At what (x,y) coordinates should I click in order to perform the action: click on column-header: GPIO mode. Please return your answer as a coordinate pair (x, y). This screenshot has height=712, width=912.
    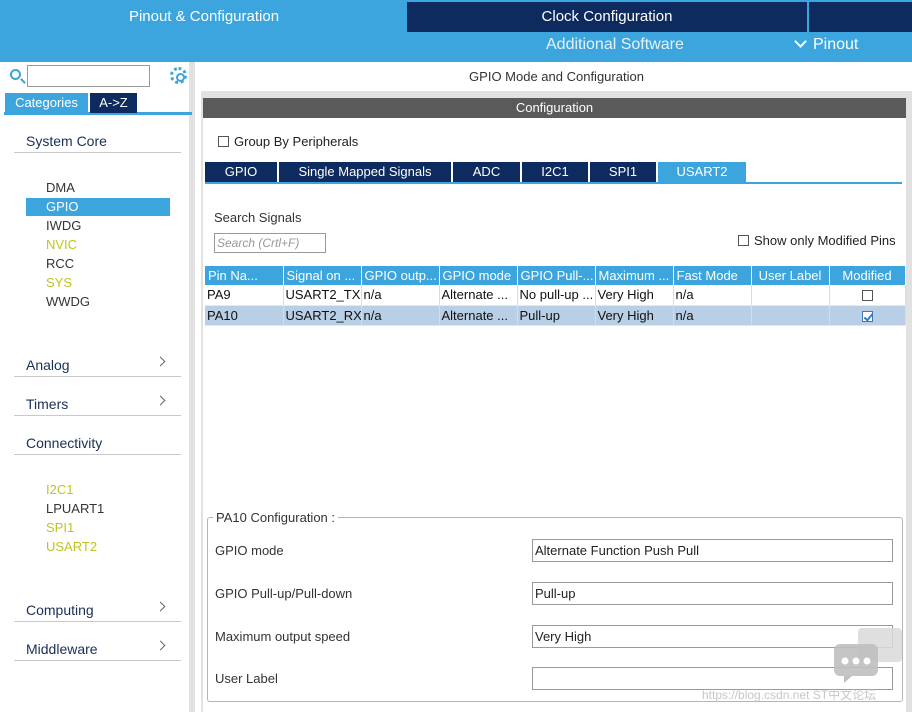
    Looking at the image, I should click on (478, 275).